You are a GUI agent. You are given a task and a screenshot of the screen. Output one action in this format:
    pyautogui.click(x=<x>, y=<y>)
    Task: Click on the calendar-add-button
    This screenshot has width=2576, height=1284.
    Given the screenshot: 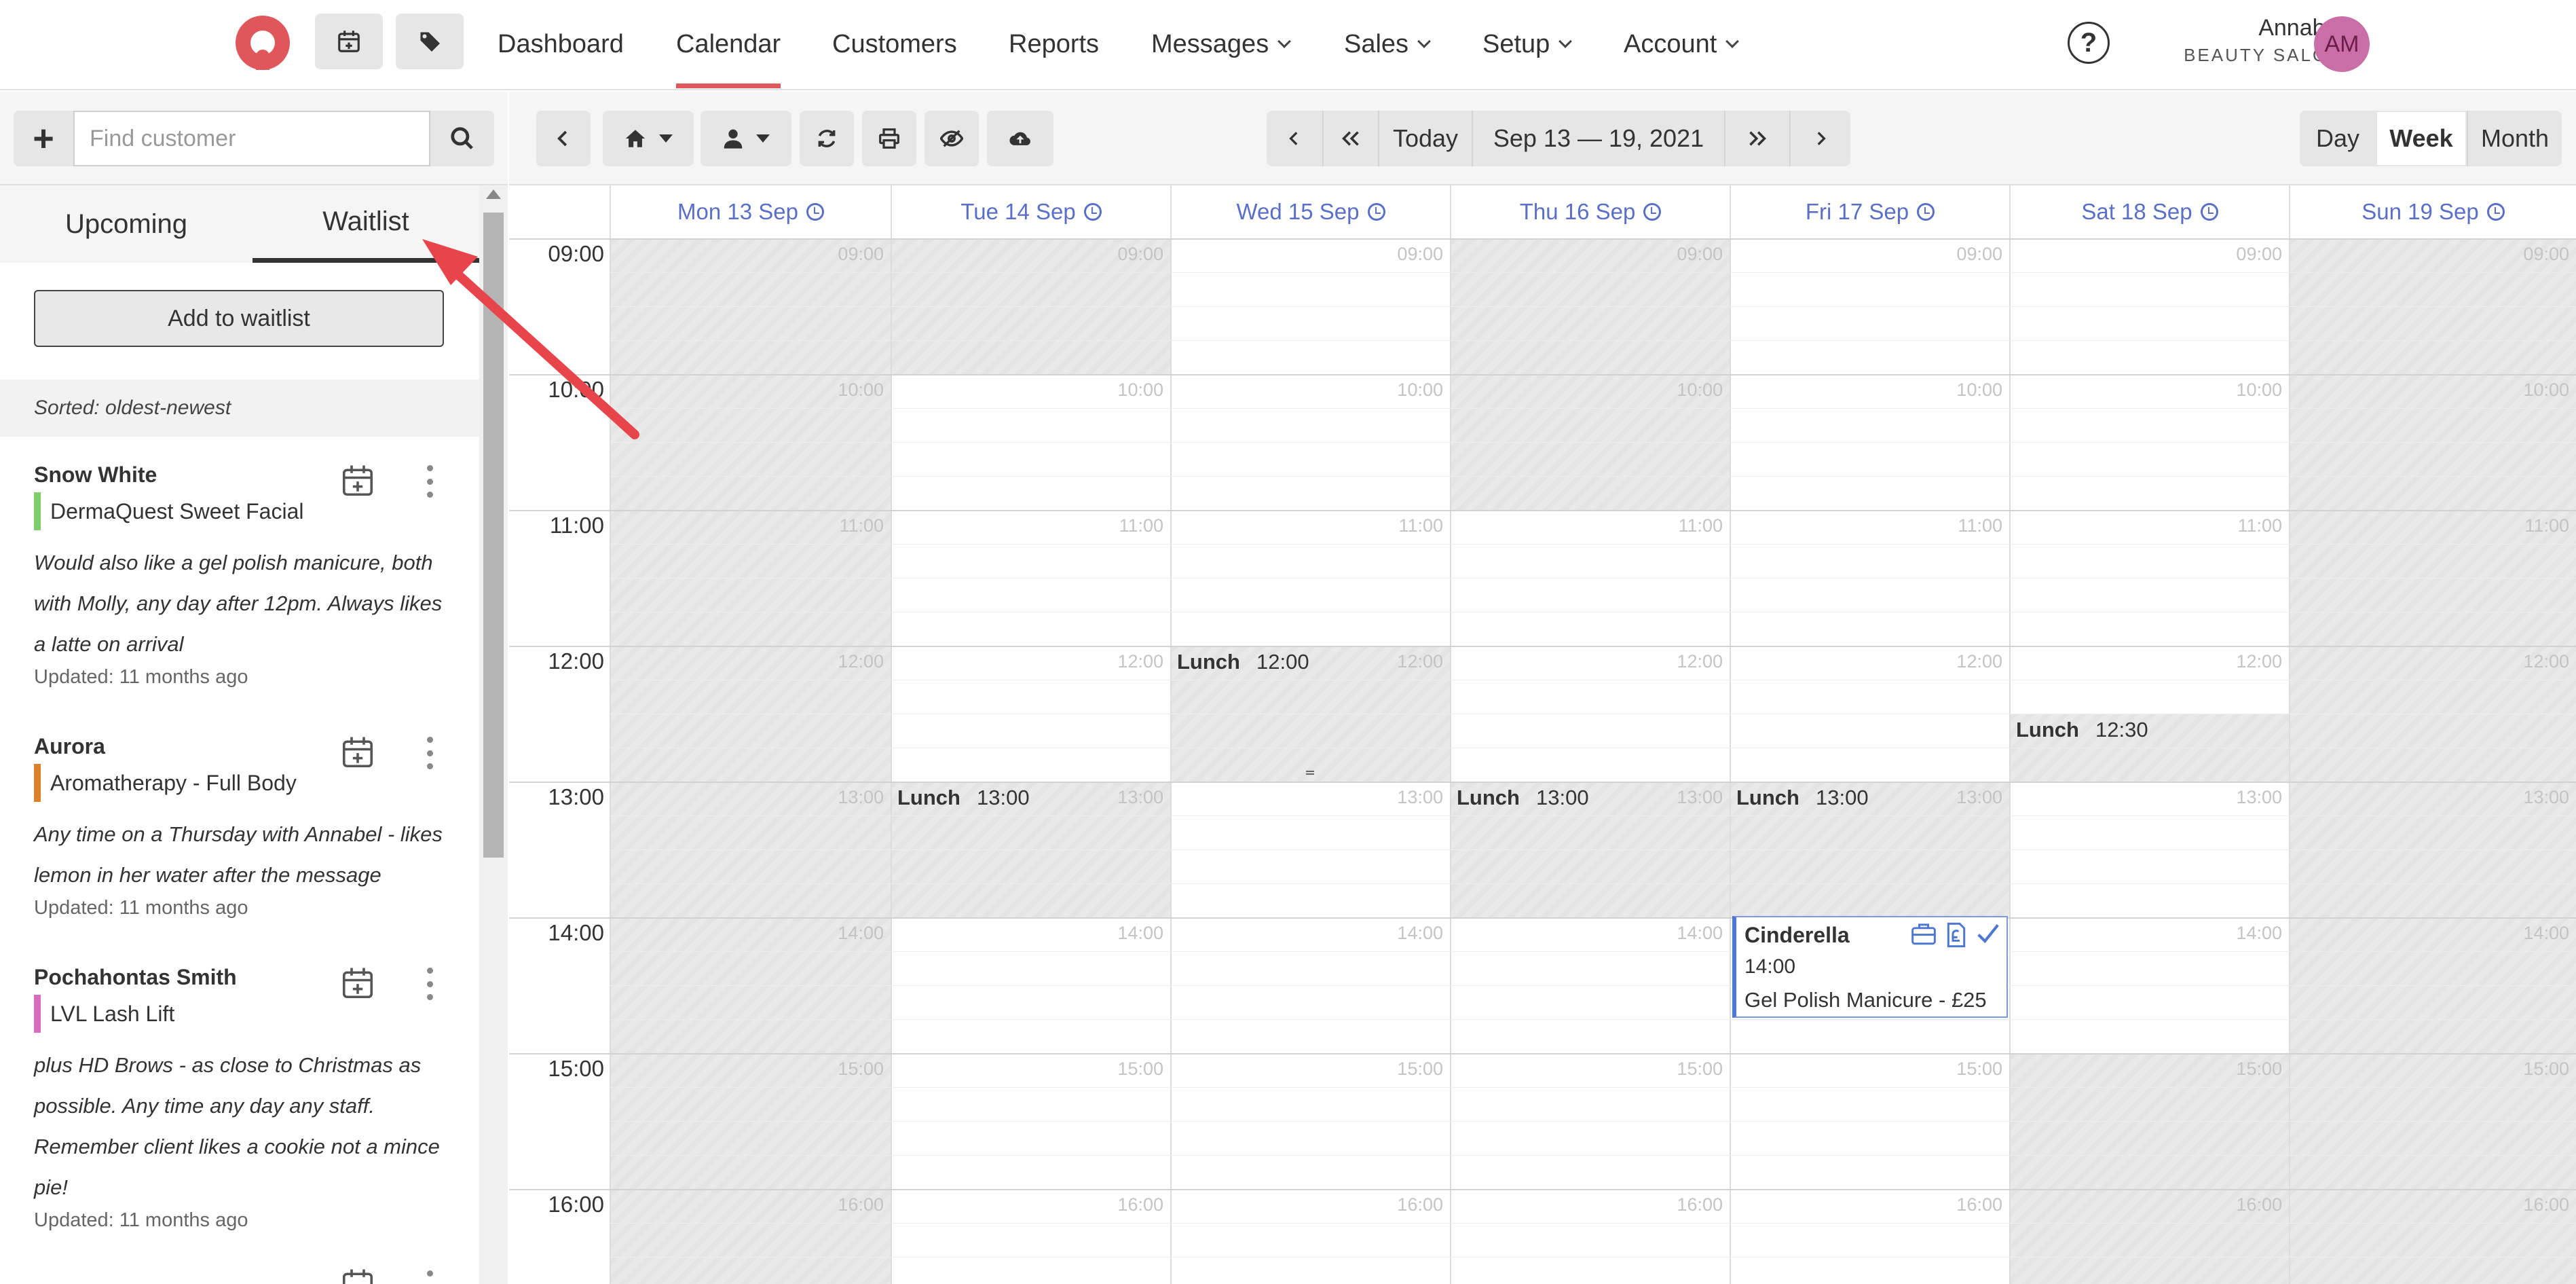 What is the action you would take?
    pyautogui.click(x=349, y=41)
    